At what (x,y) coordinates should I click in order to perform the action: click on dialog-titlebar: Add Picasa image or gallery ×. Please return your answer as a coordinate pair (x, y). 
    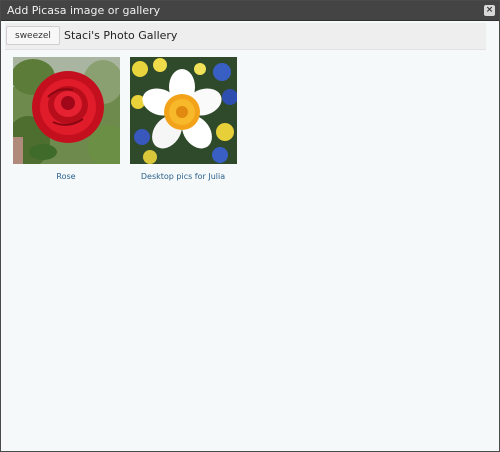
    Looking at the image, I should click on (250, 11).